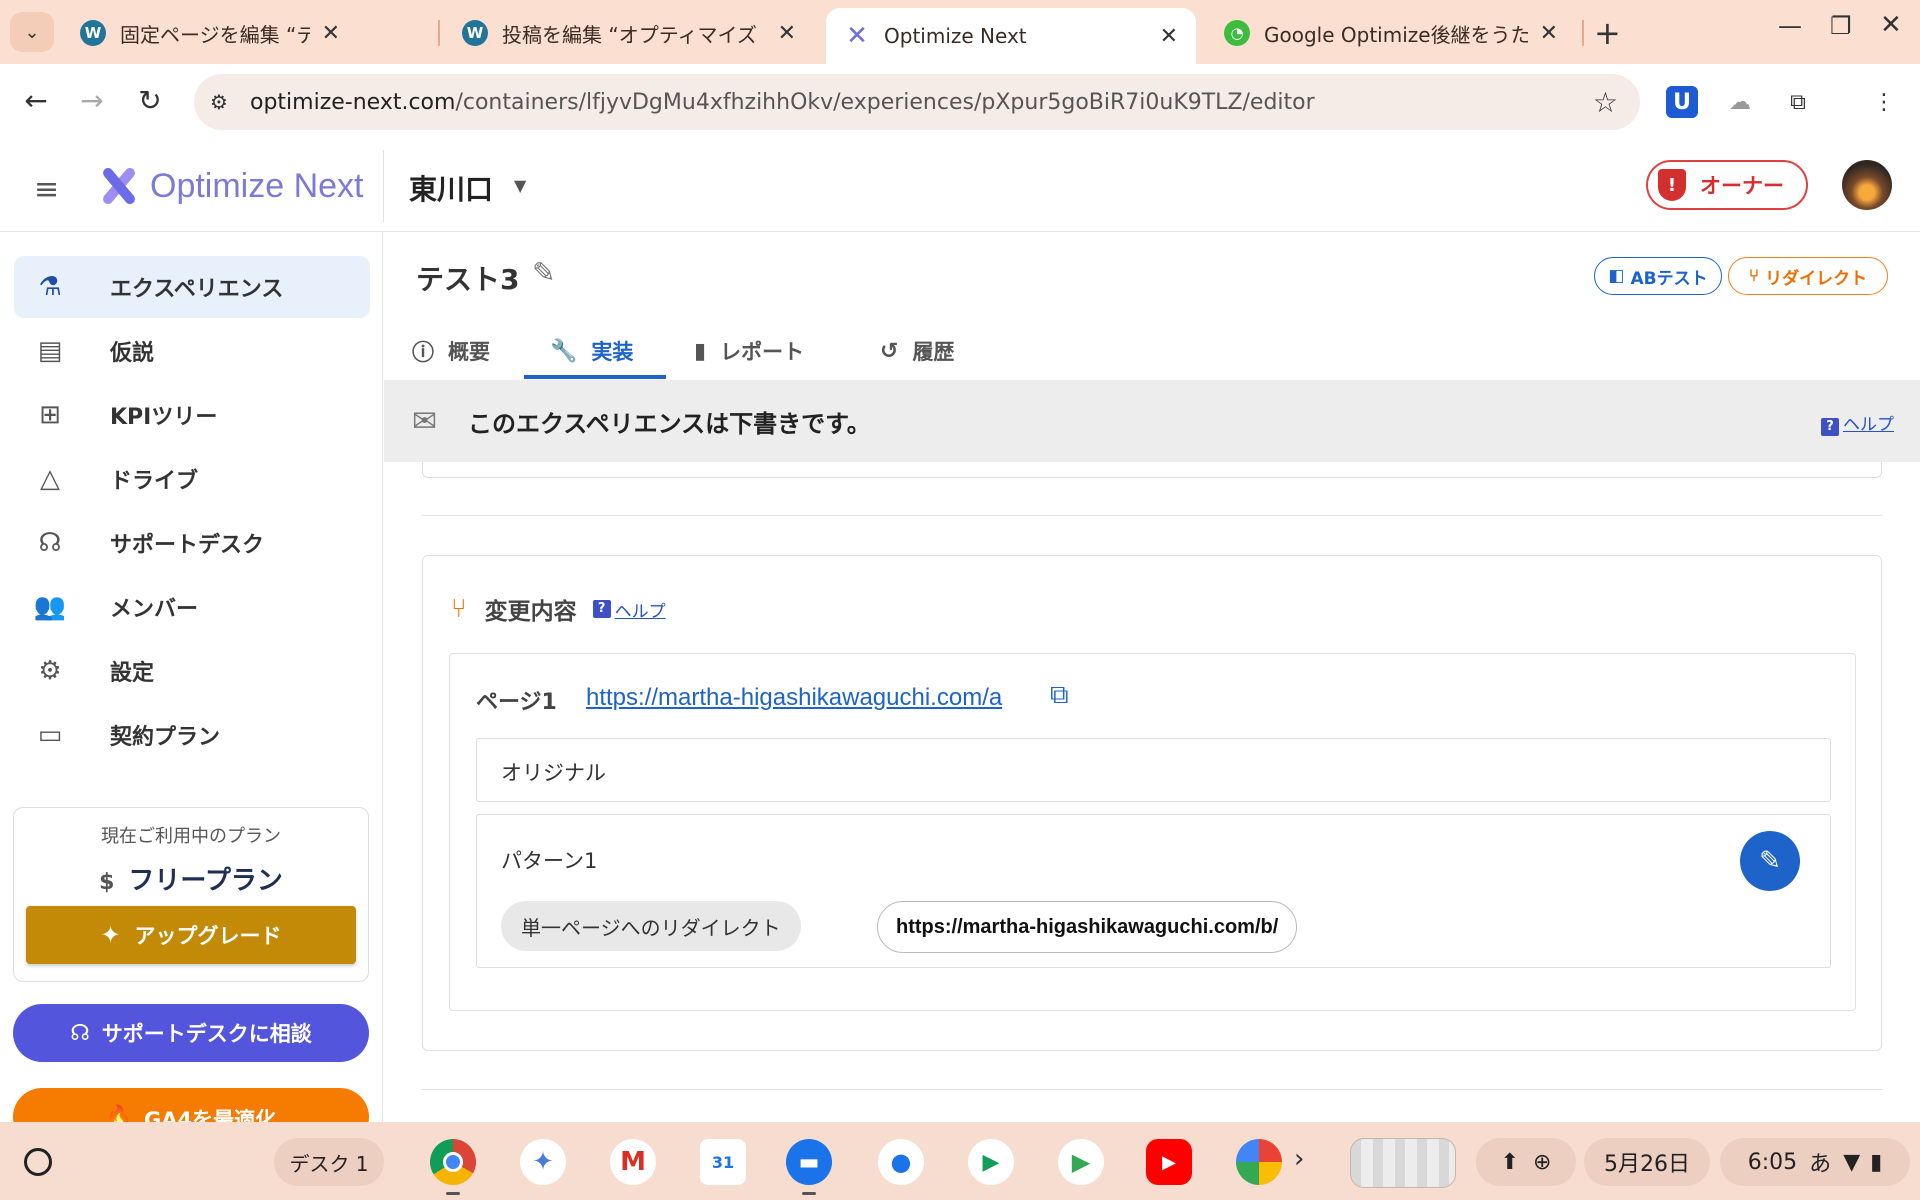 Image resolution: width=1920 pixels, height=1200 pixels. I want to click on tab-implementation: 🔧 実装, so click(591, 351).